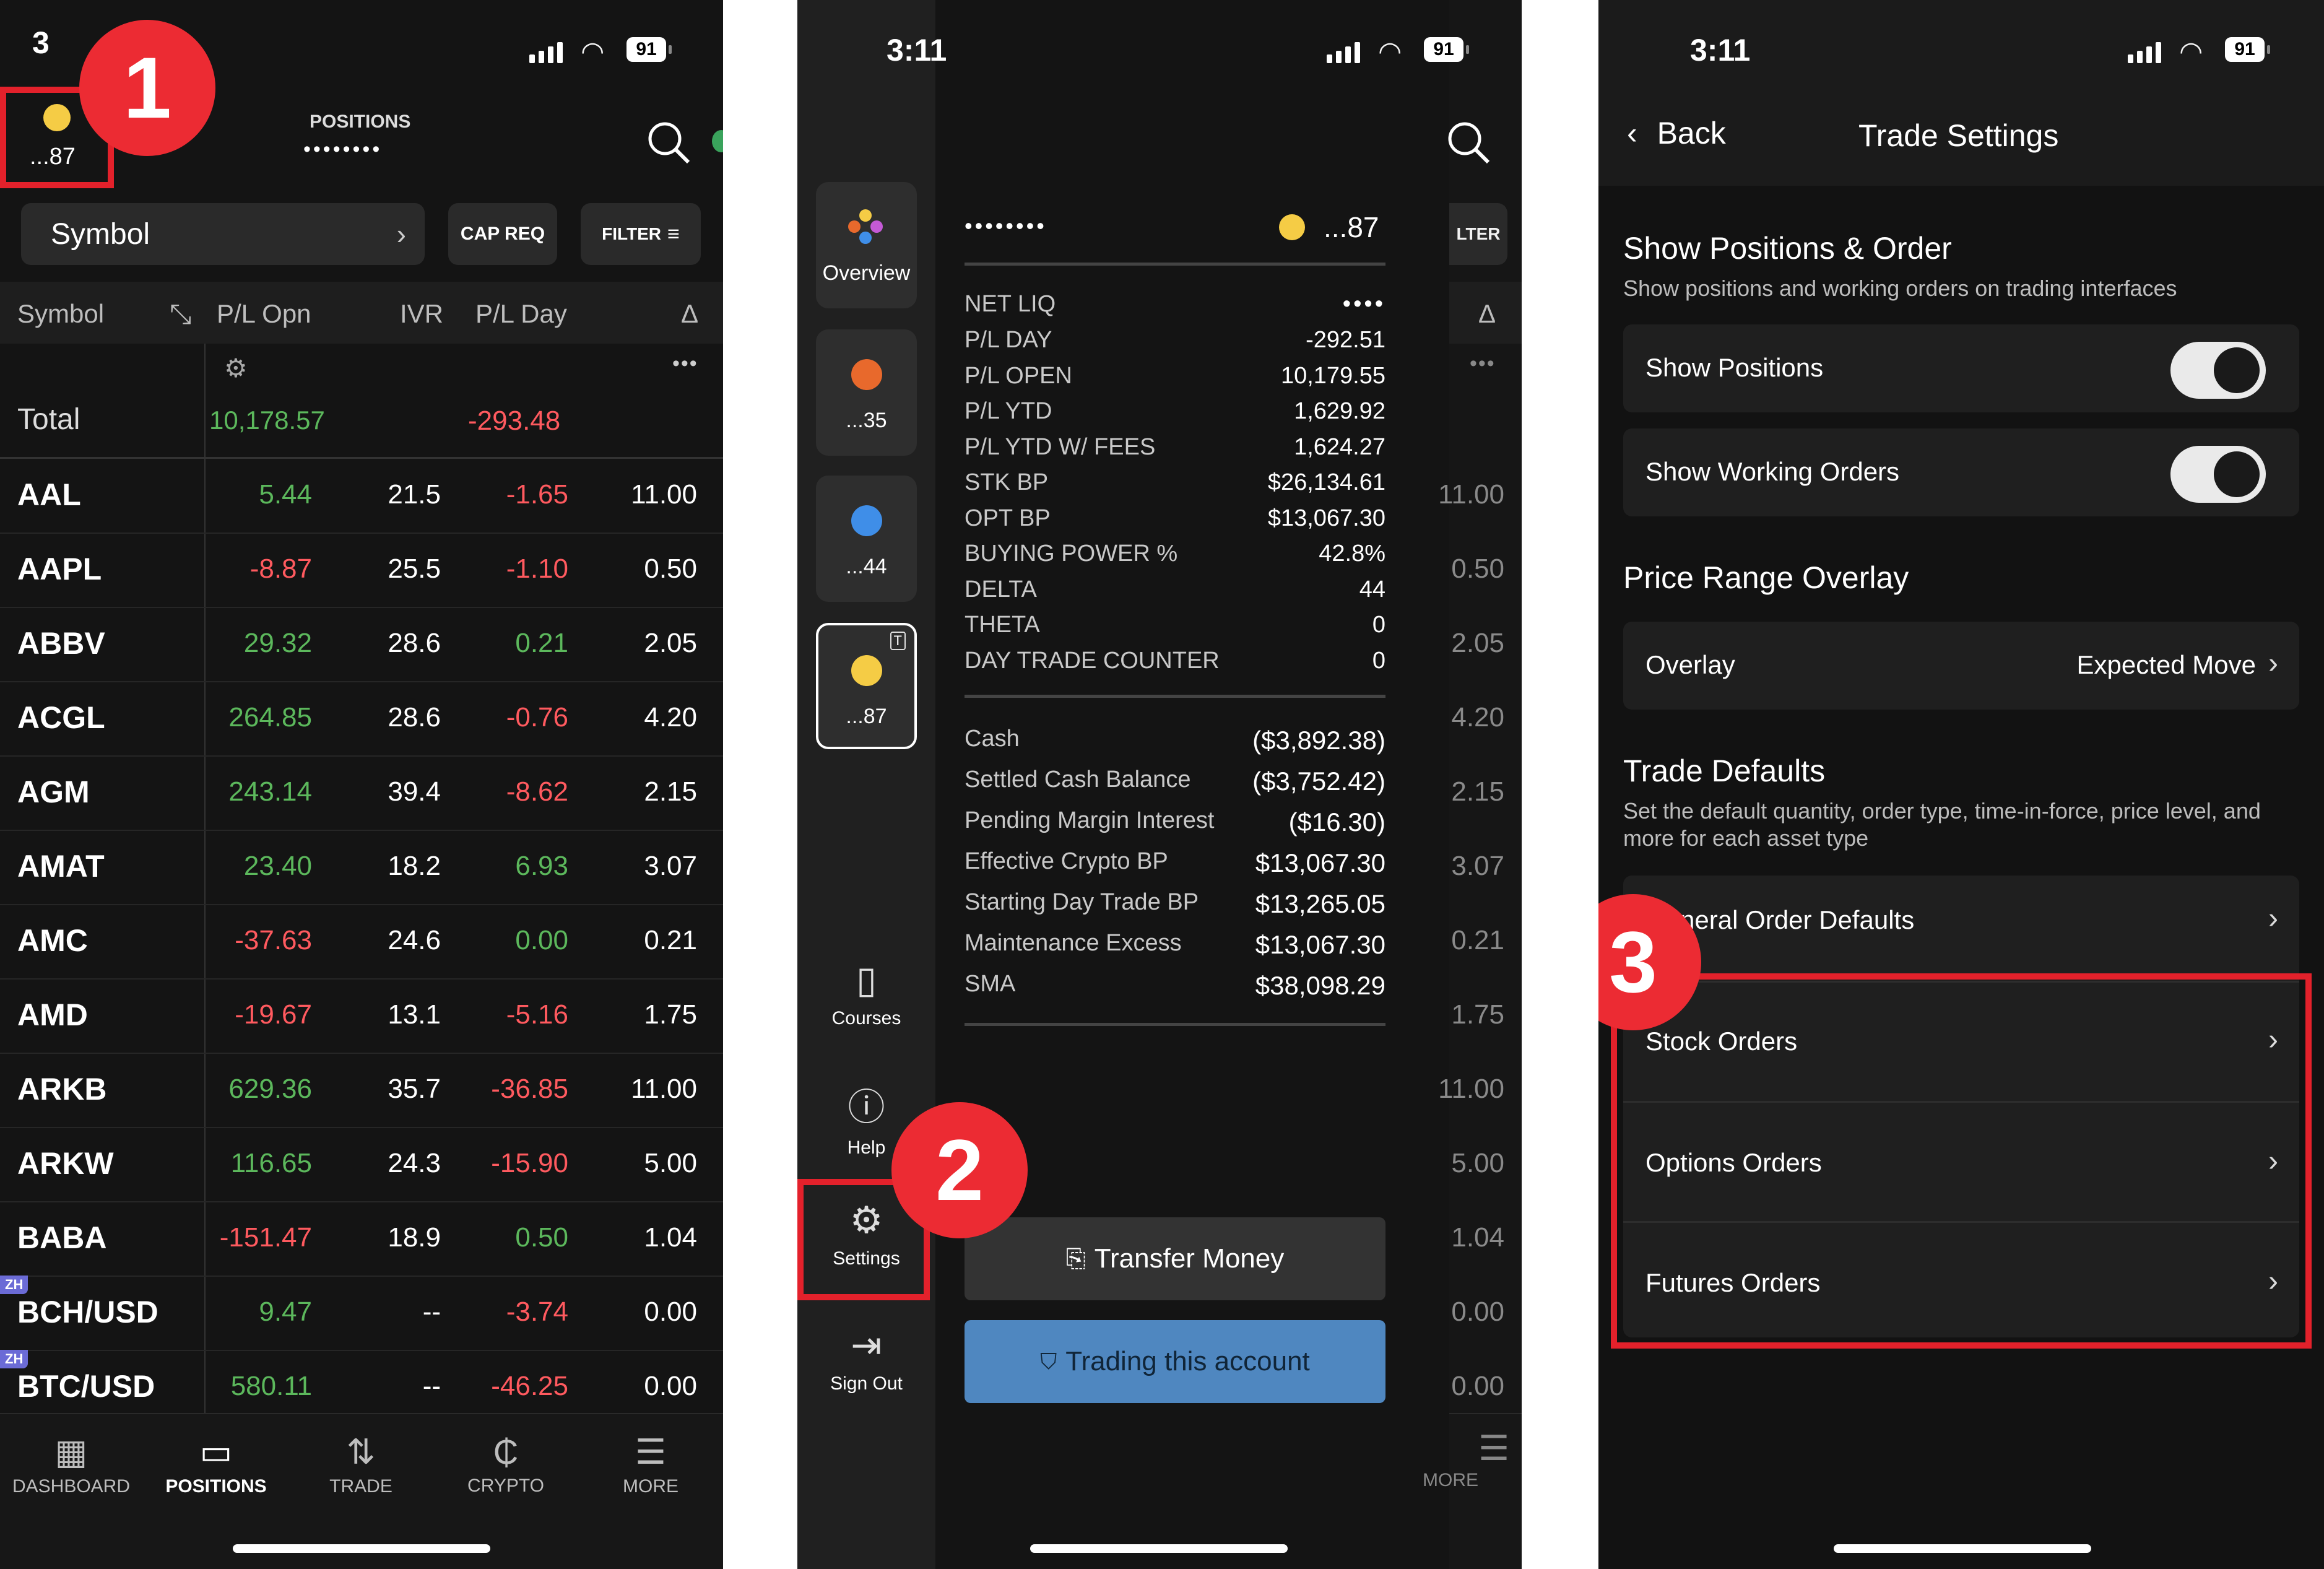 The height and width of the screenshot is (1569, 2324). Describe the element at coordinates (431, 1312) in the screenshot. I see `ivr-cell: --` at that location.